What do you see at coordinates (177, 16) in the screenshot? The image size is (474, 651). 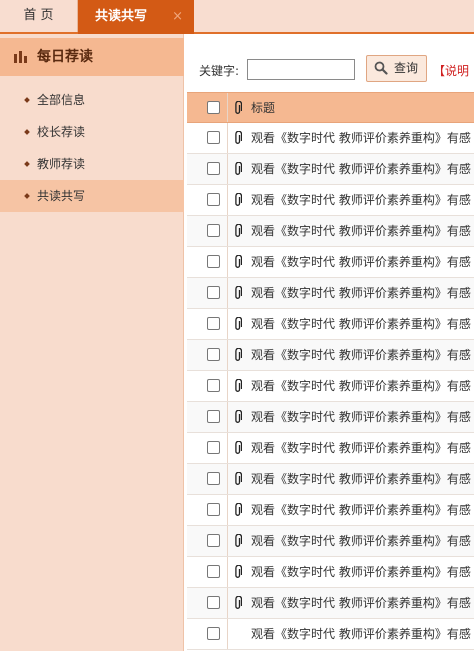 I see `close-icon: ×` at bounding box center [177, 16].